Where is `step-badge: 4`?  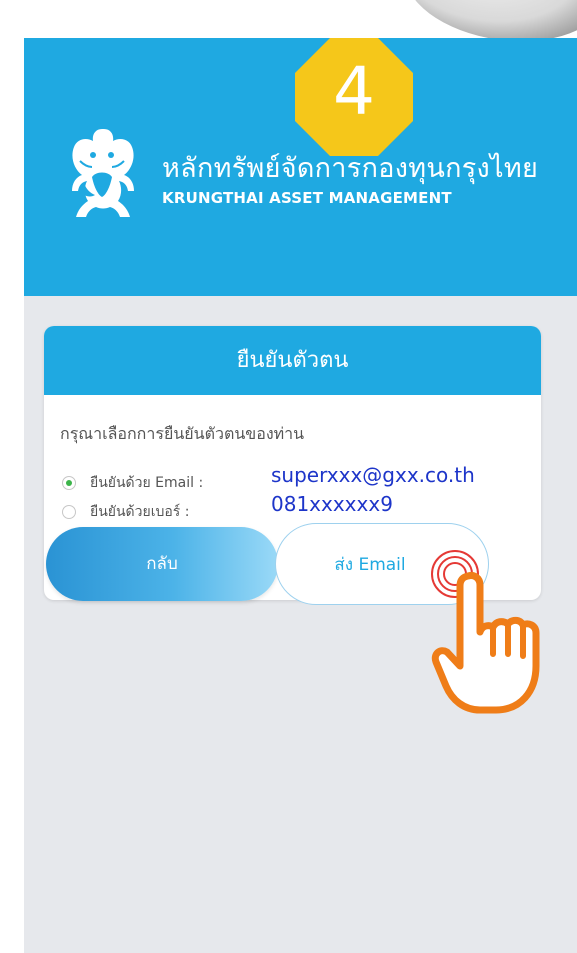
step-badge: 4 is located at coordinates (354, 97).